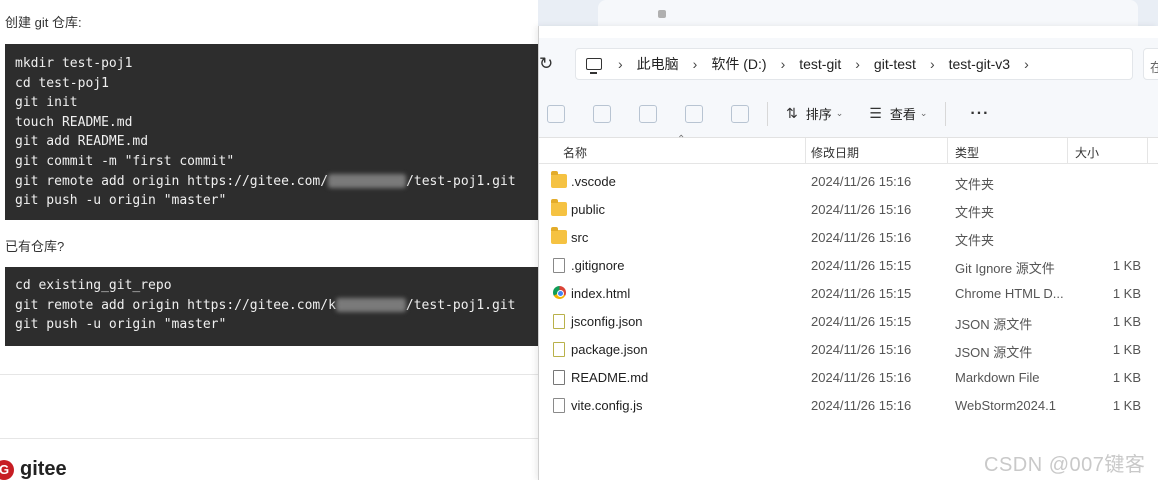 The image size is (1158, 480). Describe the element at coordinates (681, 139) in the screenshot. I see `sort-ascending-icon: ⌃` at that location.